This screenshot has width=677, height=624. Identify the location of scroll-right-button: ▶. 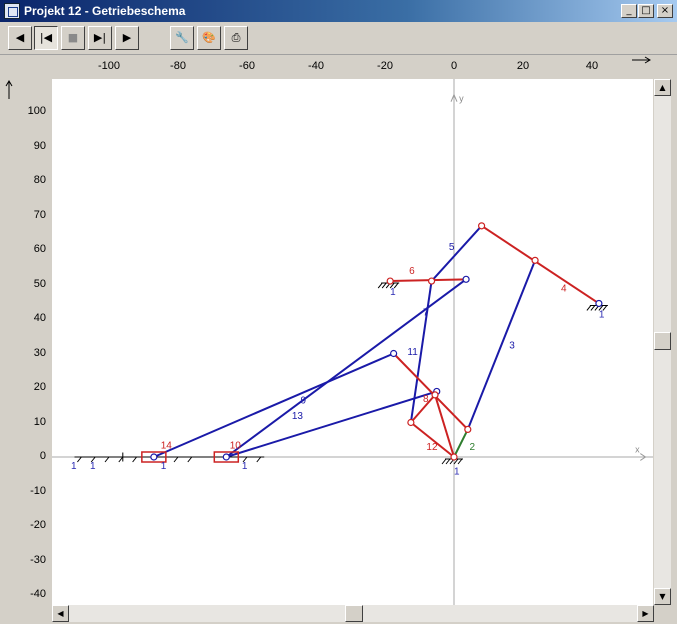
(645, 613).